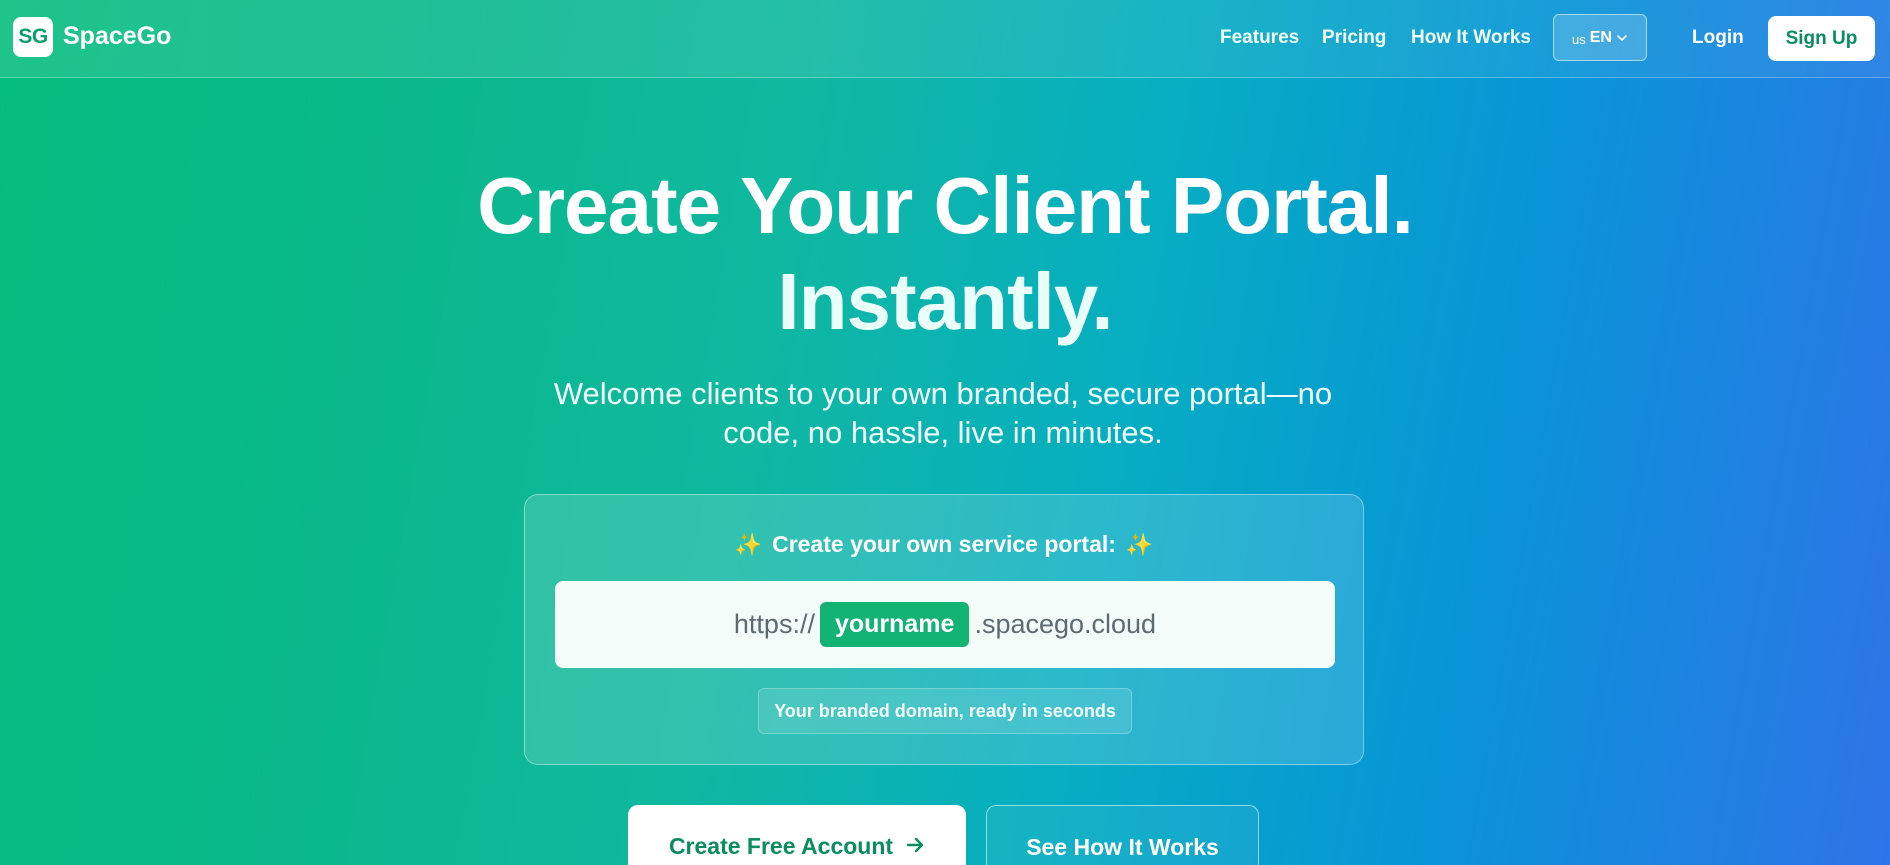  Describe the element at coordinates (1821, 38) in the screenshot. I see `signup-button: Sign Up` at that location.